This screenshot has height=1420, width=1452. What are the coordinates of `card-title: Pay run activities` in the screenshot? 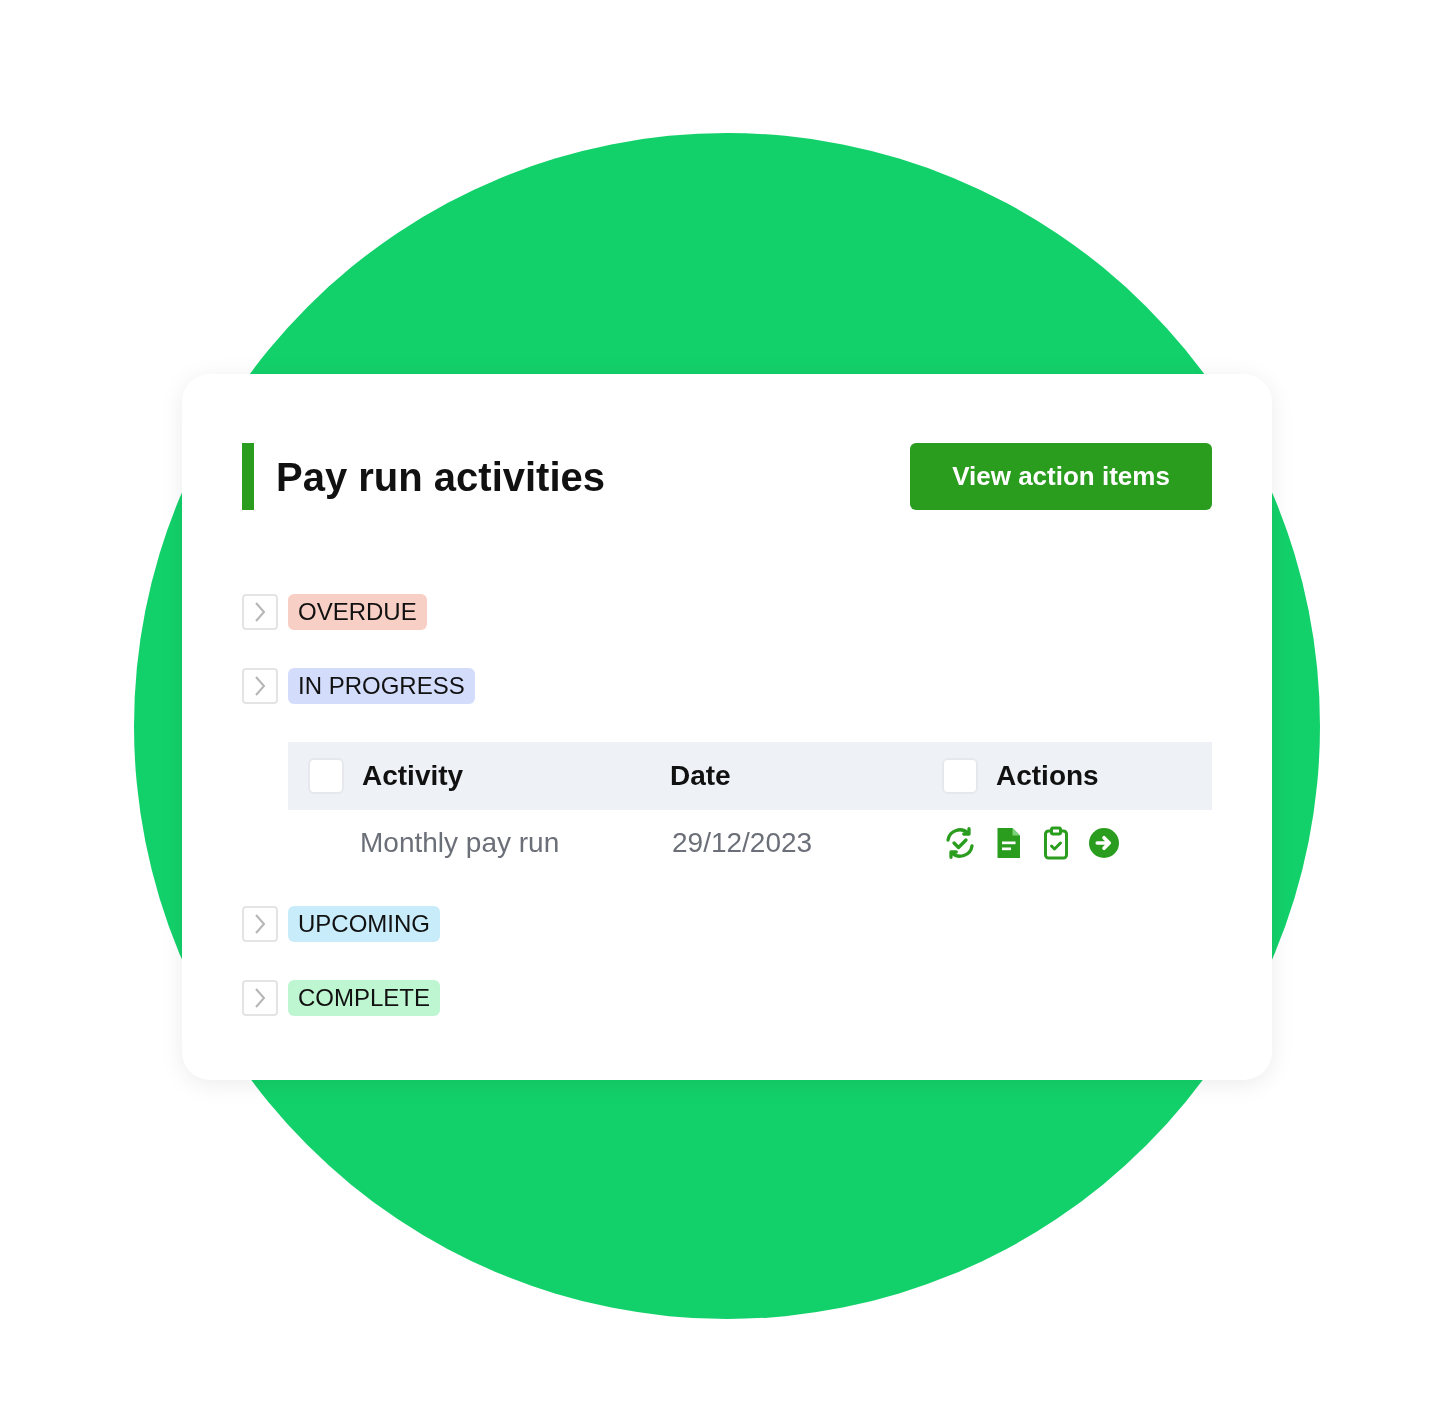 It's located at (441, 477).